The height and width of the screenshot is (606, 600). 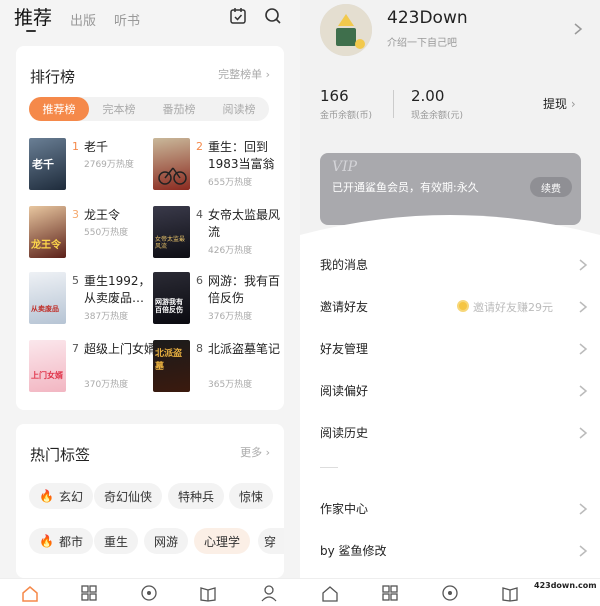 What do you see at coordinates (222, 541) in the screenshot?
I see `tag-psychology: 心理学` at bounding box center [222, 541].